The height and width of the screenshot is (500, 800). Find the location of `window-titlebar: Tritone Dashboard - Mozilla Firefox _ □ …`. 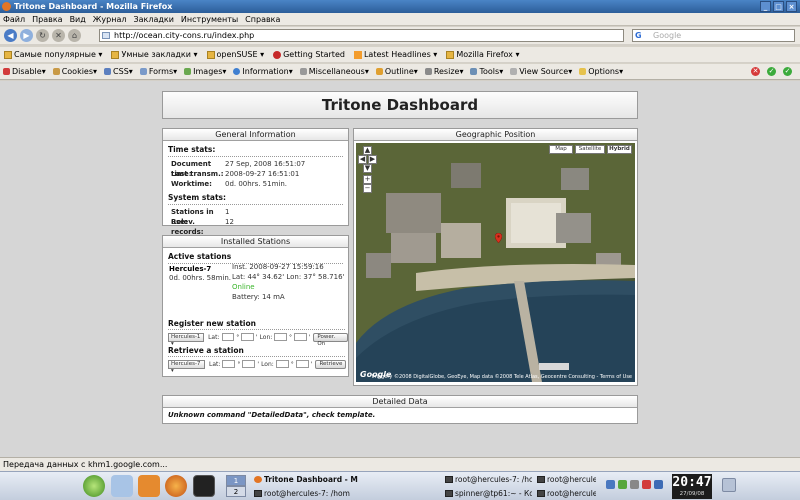

window-titlebar: Tritone Dashboard - Mozilla Firefox _ □ … is located at coordinates (400, 6).